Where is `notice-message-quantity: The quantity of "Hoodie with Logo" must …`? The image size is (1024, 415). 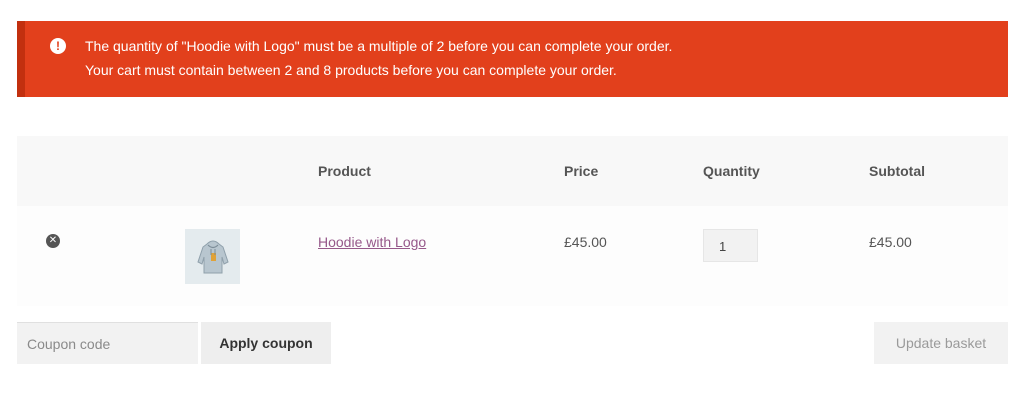
notice-message-quantity: The quantity of "Hoodie with Logo" must … is located at coordinates (379, 46).